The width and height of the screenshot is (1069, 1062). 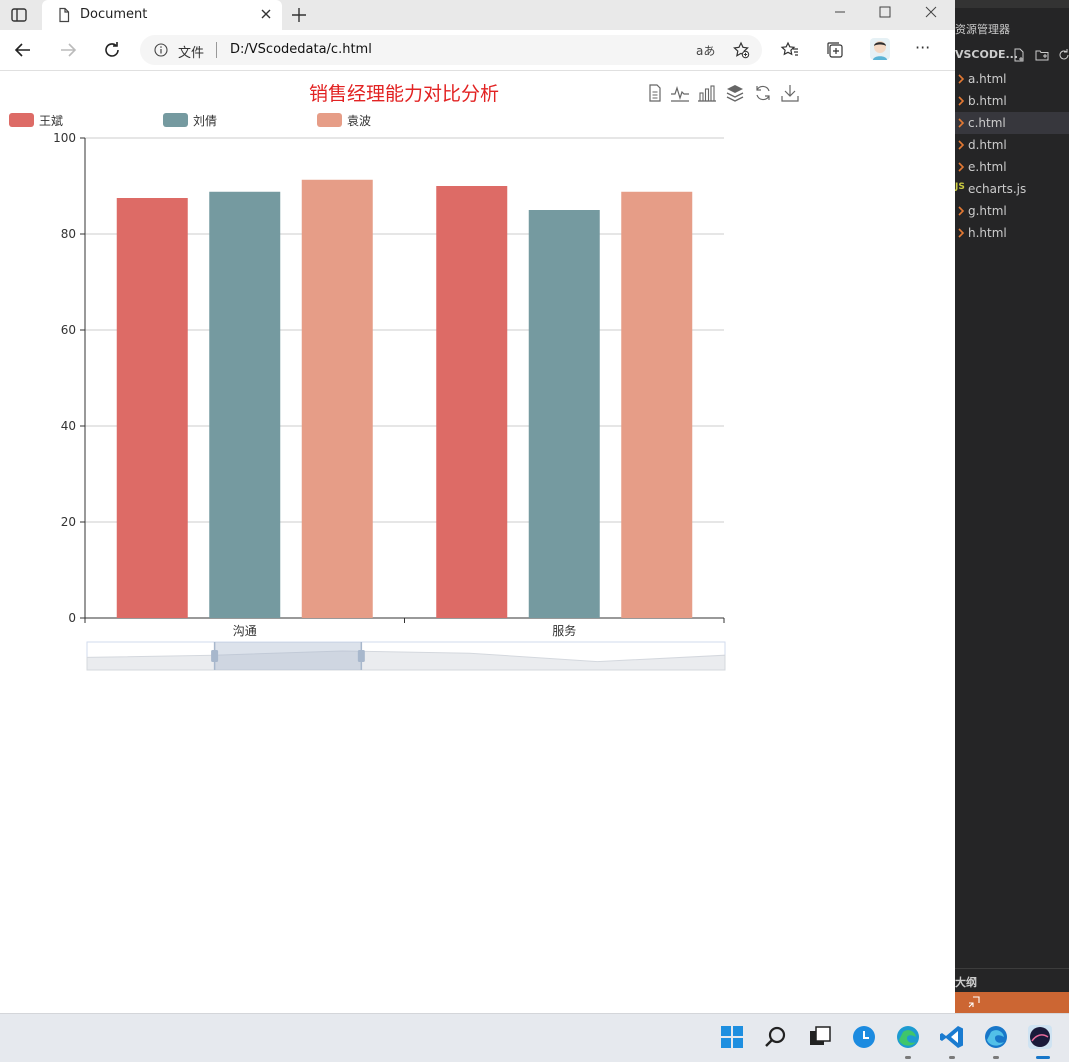 I want to click on outline-section: 大纲, so click(x=1012, y=979).